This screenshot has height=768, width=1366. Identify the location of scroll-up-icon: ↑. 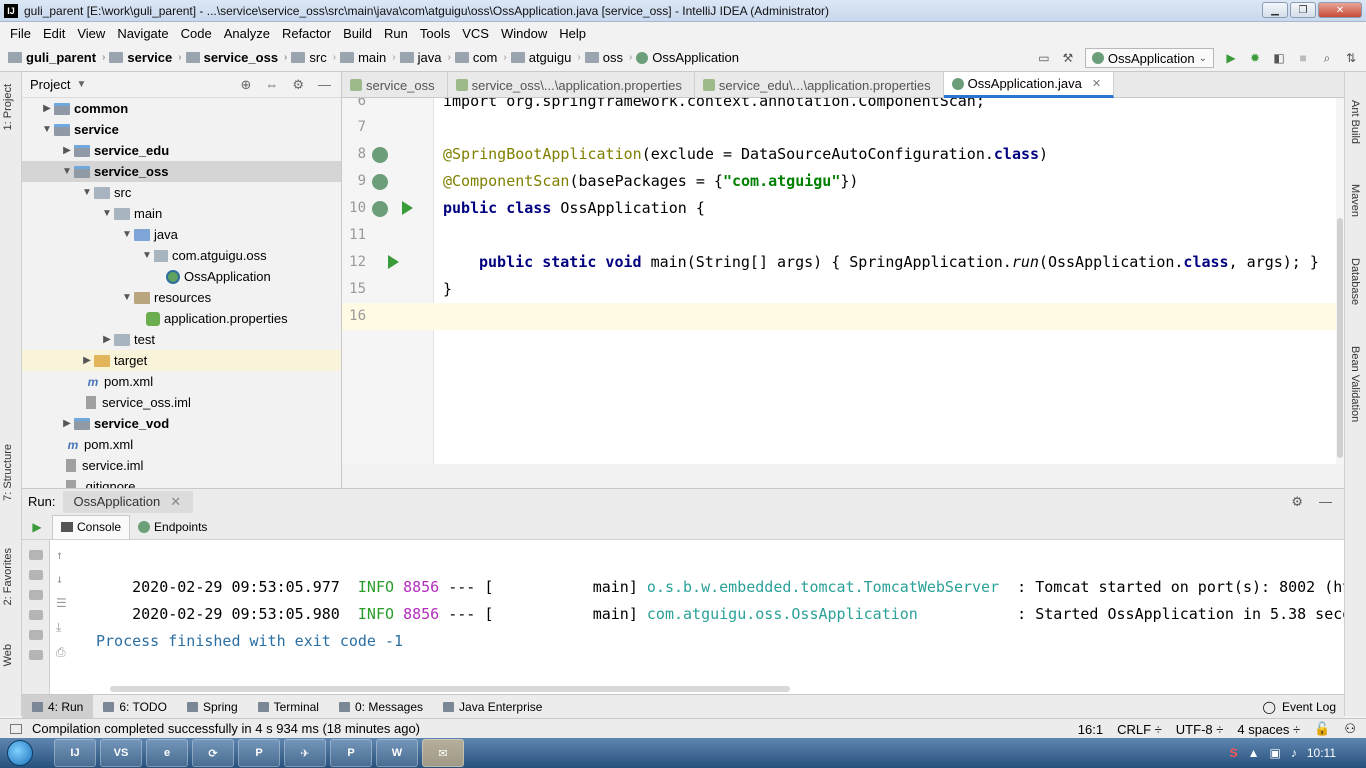
(61, 555).